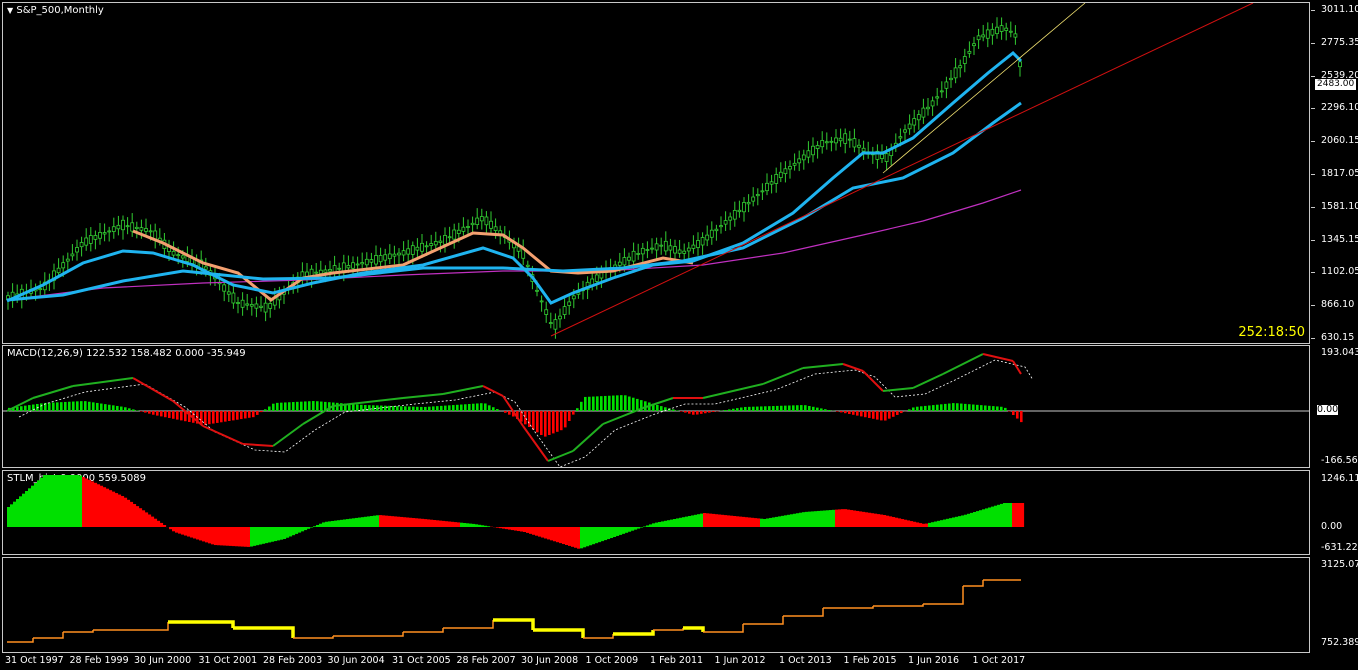  I want to click on lower-indicator-line-group, so click(514, 611).